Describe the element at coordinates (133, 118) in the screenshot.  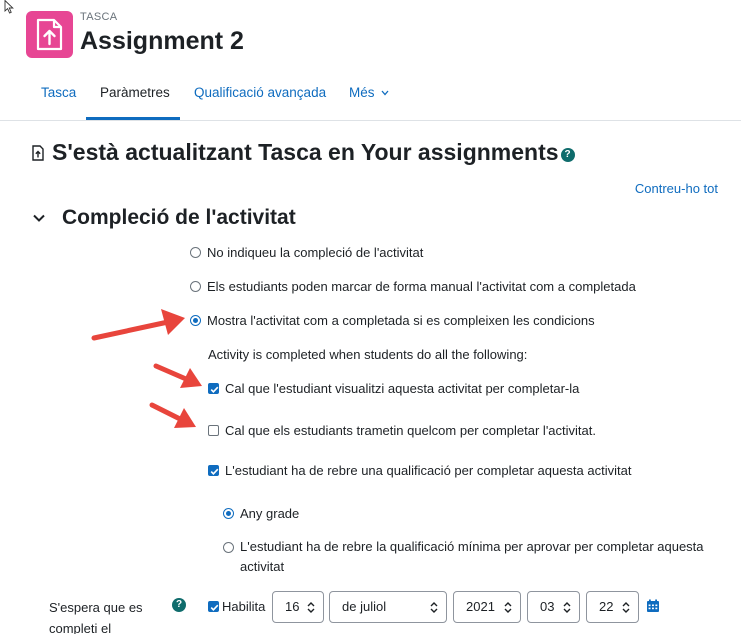
I see `active-tab-indicator` at that location.